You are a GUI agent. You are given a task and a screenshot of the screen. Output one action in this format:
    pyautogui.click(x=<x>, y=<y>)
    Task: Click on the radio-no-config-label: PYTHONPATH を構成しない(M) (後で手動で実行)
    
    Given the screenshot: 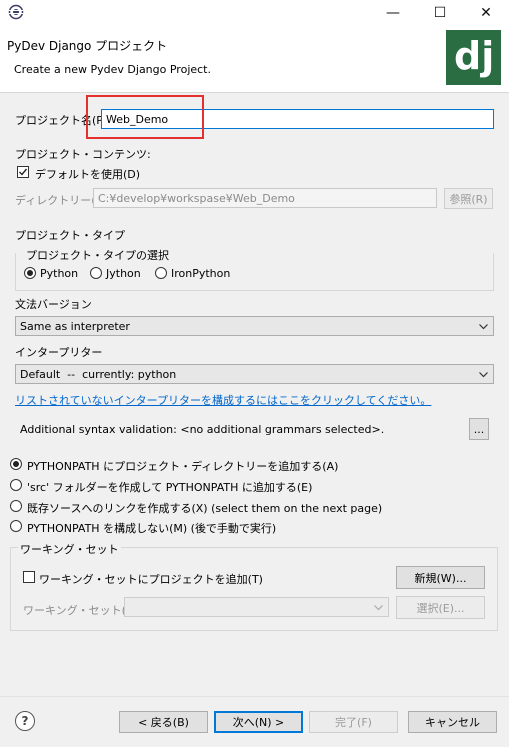 What is the action you would take?
    pyautogui.click(x=152, y=528)
    